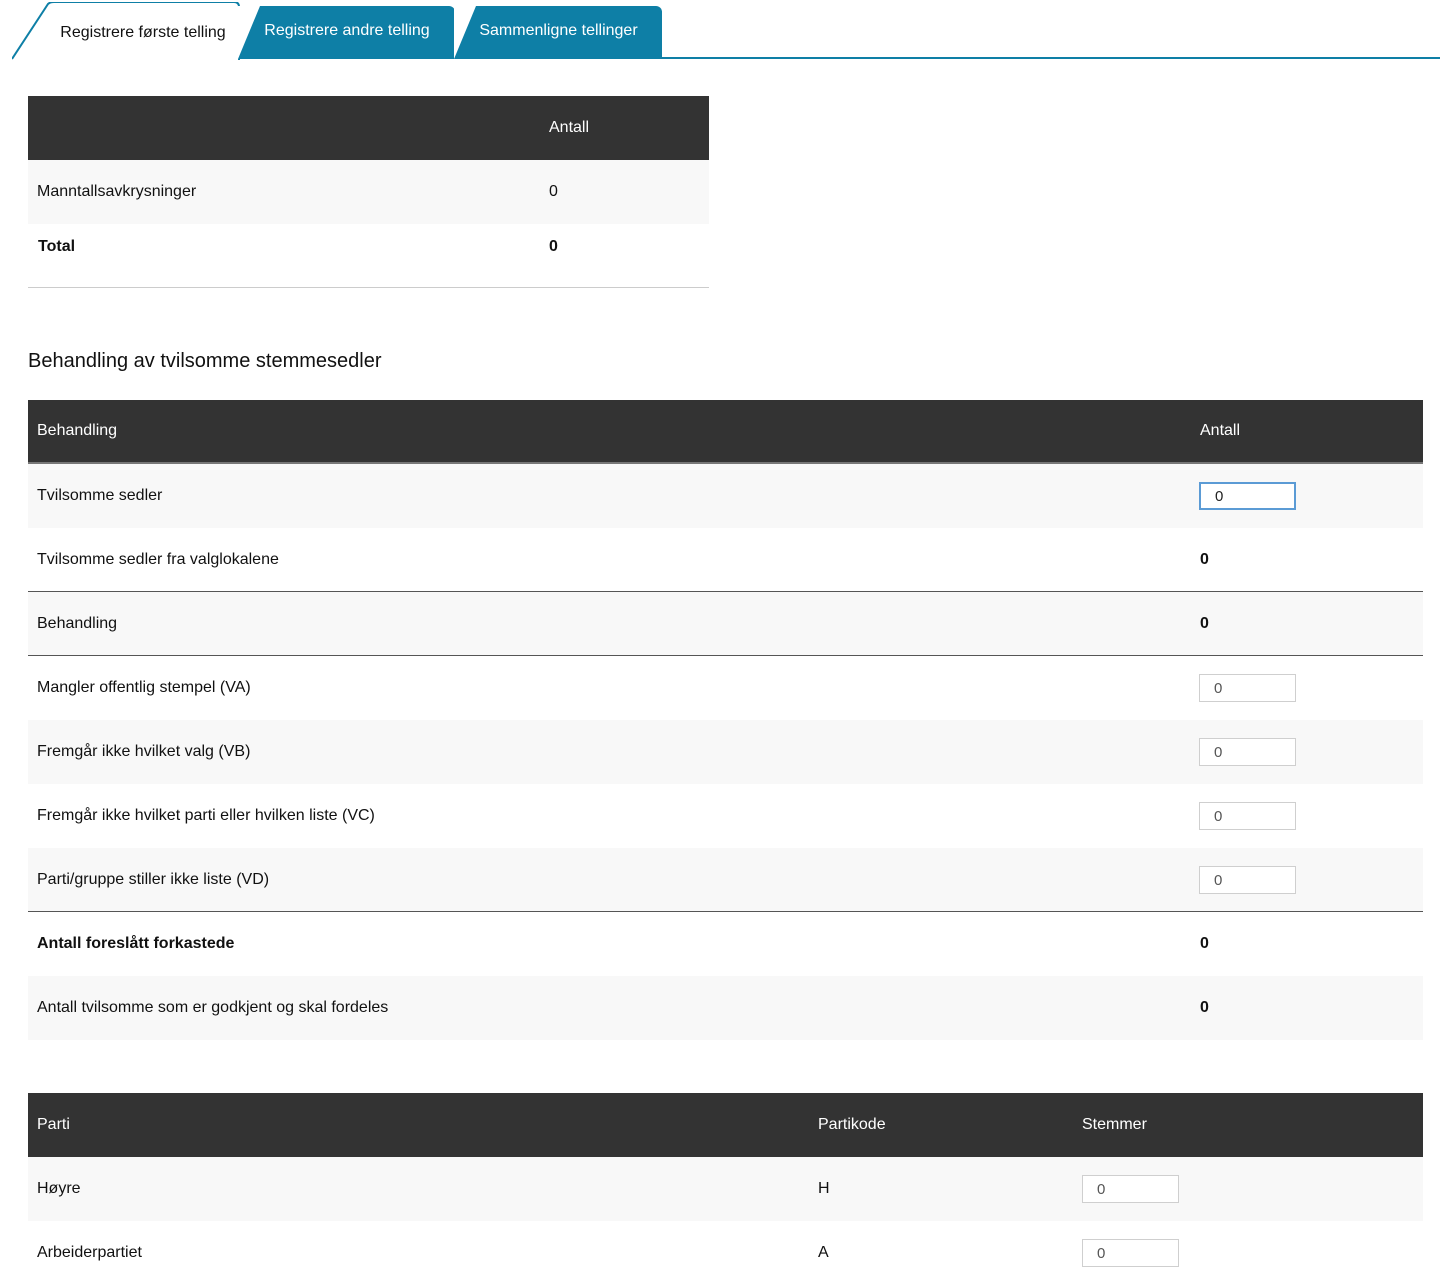 The image size is (1440, 1272). What do you see at coordinates (136, 943) in the screenshot?
I see `row-label: Antall foreslått forkastede` at bounding box center [136, 943].